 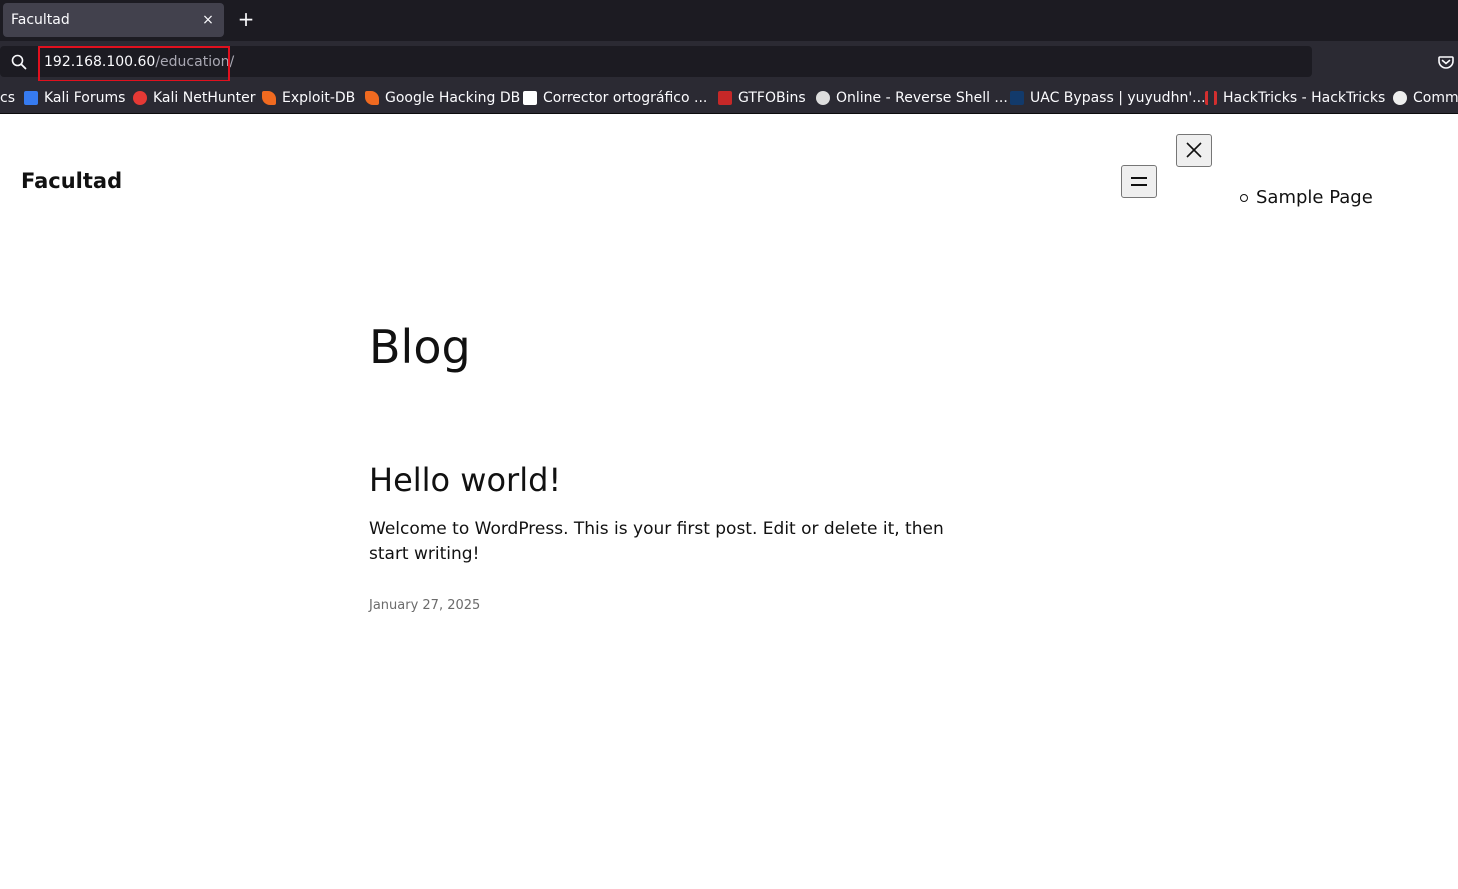 I want to click on active-tab: Facultad ×, so click(x=113, y=20).